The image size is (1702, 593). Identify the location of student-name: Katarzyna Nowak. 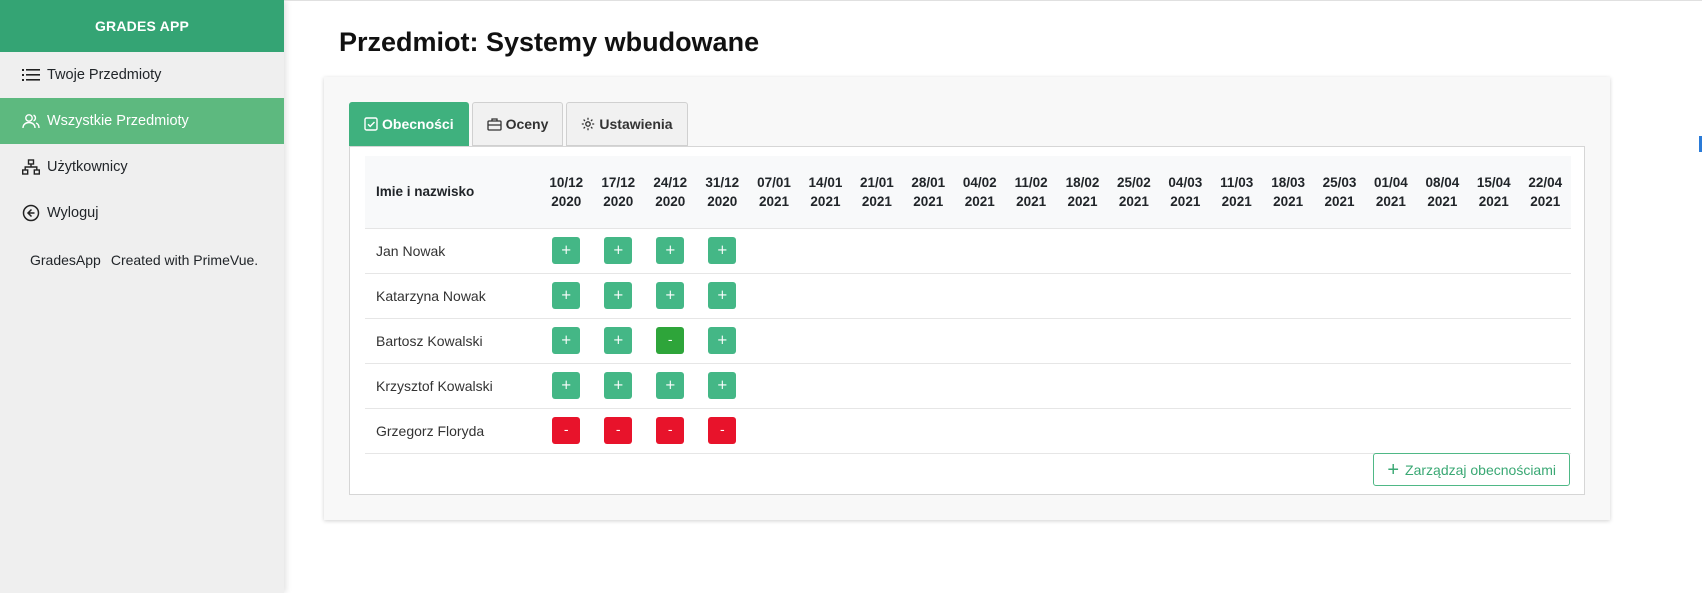
(453, 296).